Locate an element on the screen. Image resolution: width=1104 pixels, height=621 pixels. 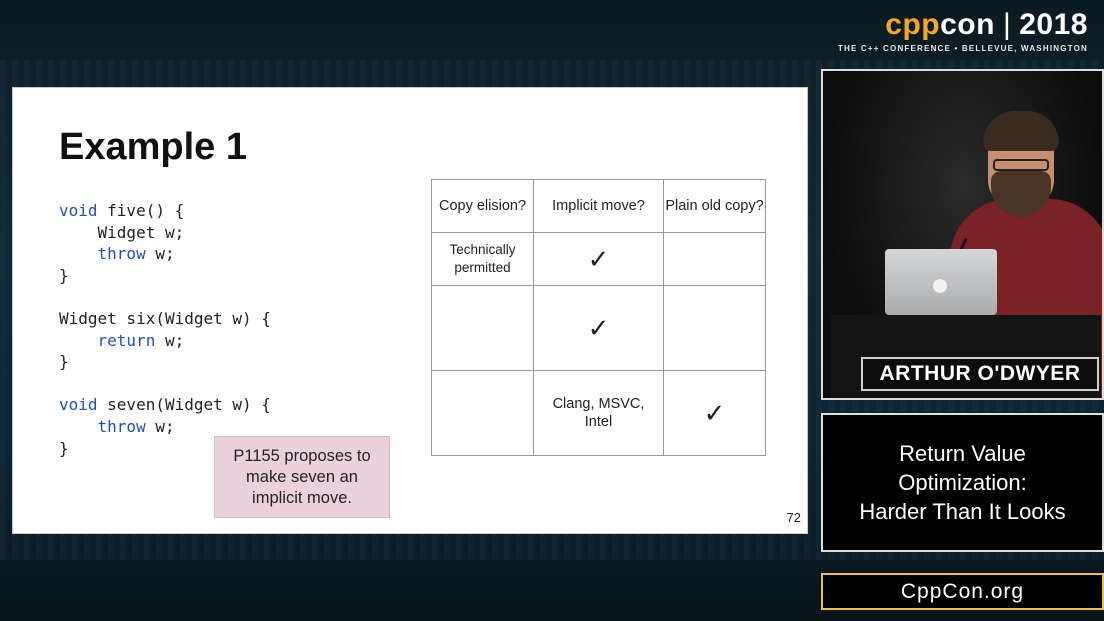
table-row: Clang, MSVC, Intel ✓ is located at coordinates (598, 413).